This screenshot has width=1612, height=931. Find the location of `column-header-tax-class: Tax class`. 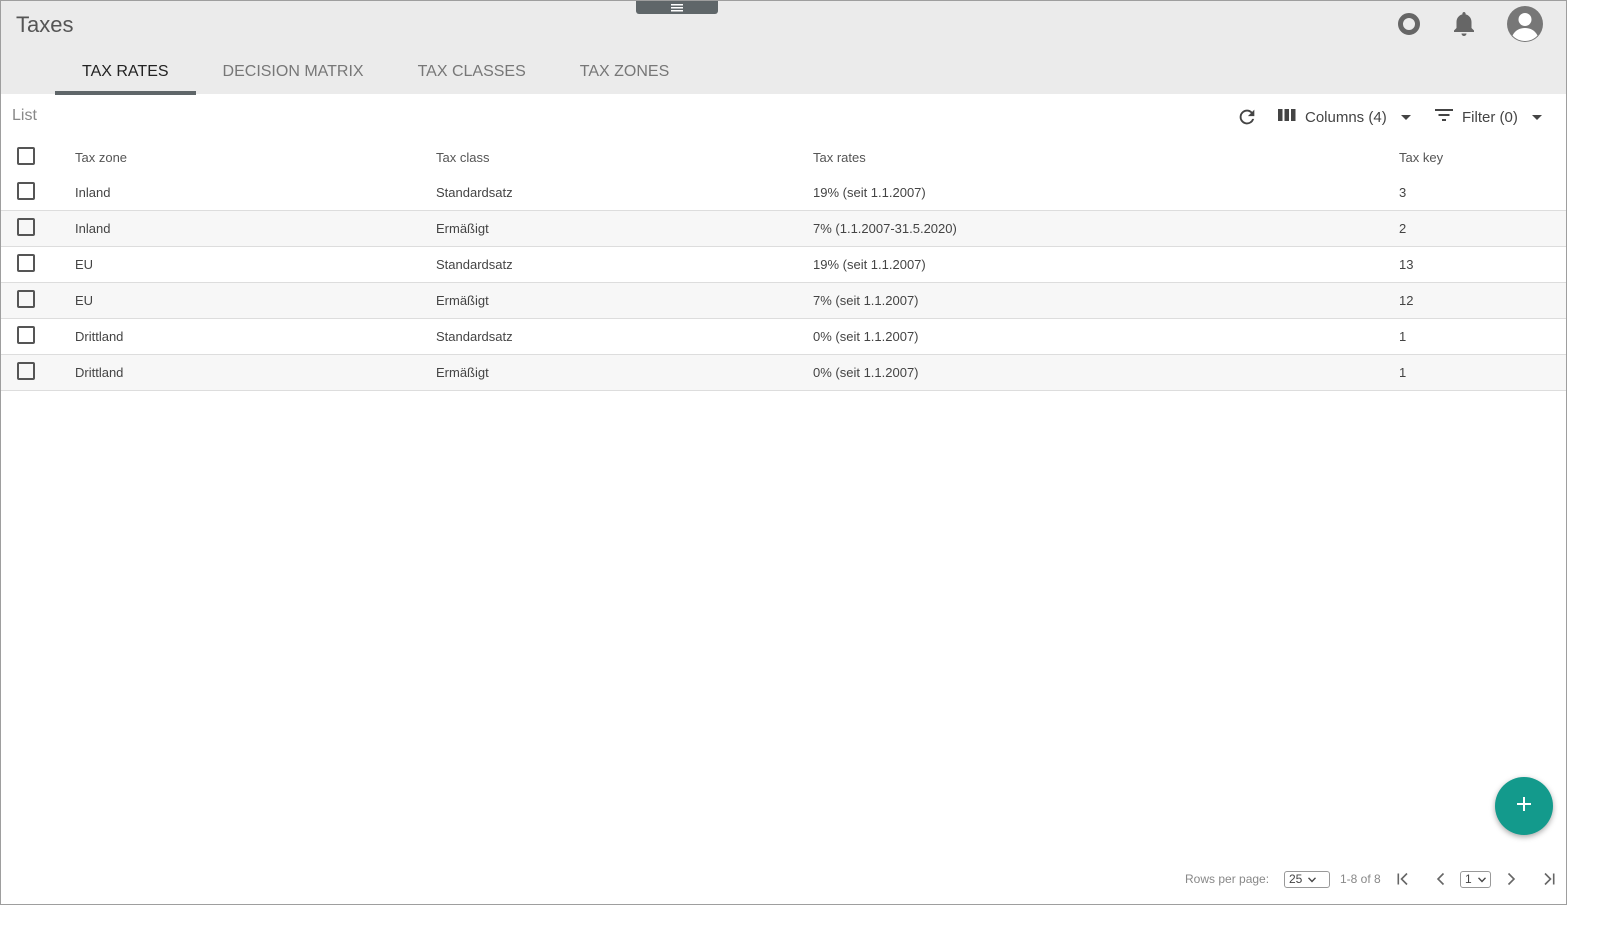

column-header-tax-class: Tax class is located at coordinates (624, 157).